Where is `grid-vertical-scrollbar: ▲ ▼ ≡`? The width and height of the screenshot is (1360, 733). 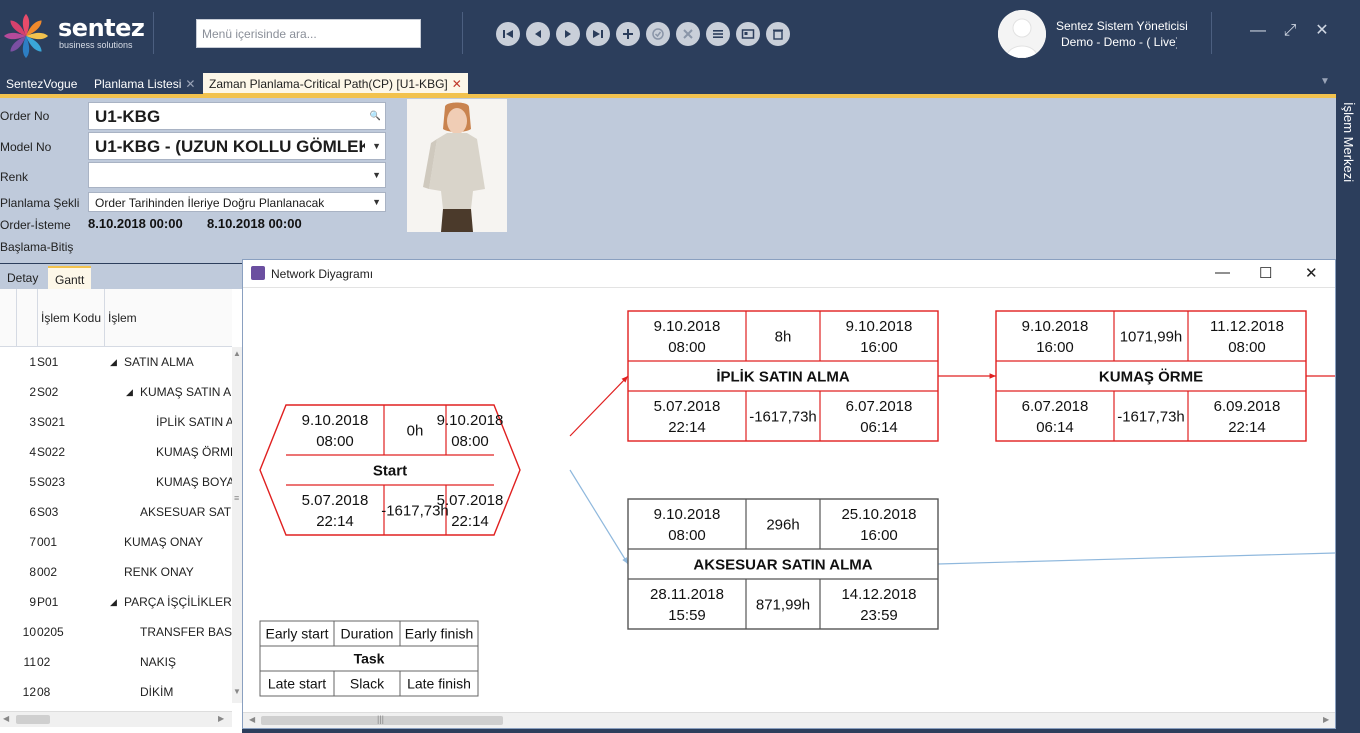
grid-vertical-scrollbar: ▲ ▼ ≡ is located at coordinates (237, 525).